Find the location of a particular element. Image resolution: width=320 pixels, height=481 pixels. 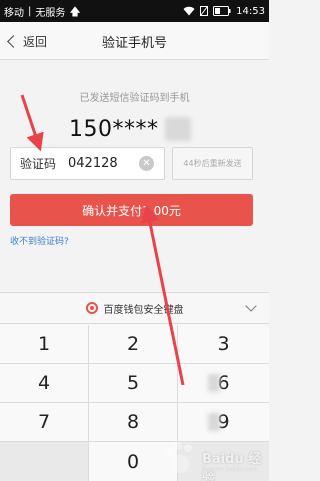

phone-redaction is located at coordinates (177, 129).